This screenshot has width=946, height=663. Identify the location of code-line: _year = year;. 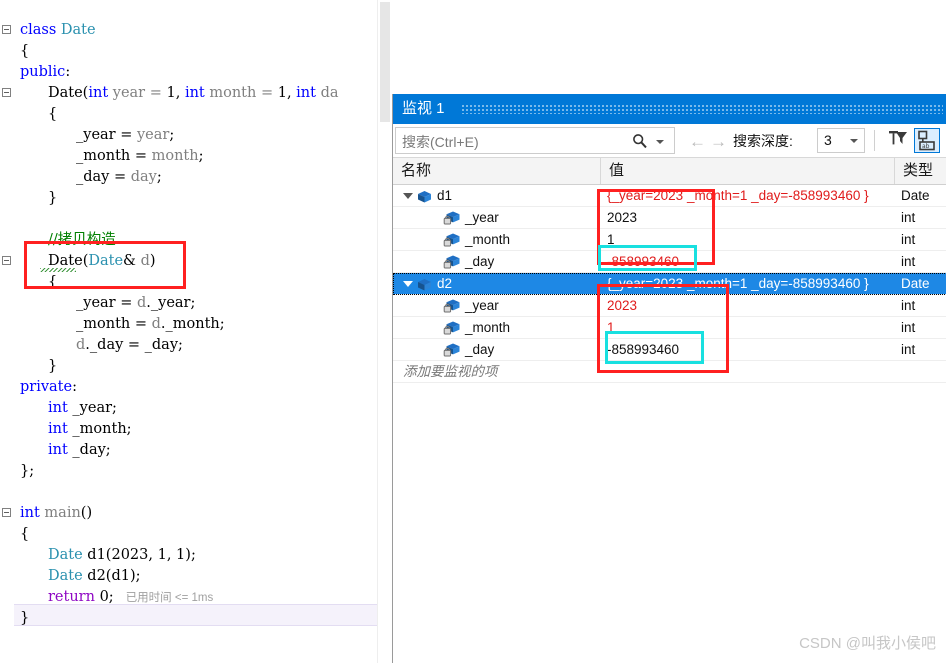
(196, 135).